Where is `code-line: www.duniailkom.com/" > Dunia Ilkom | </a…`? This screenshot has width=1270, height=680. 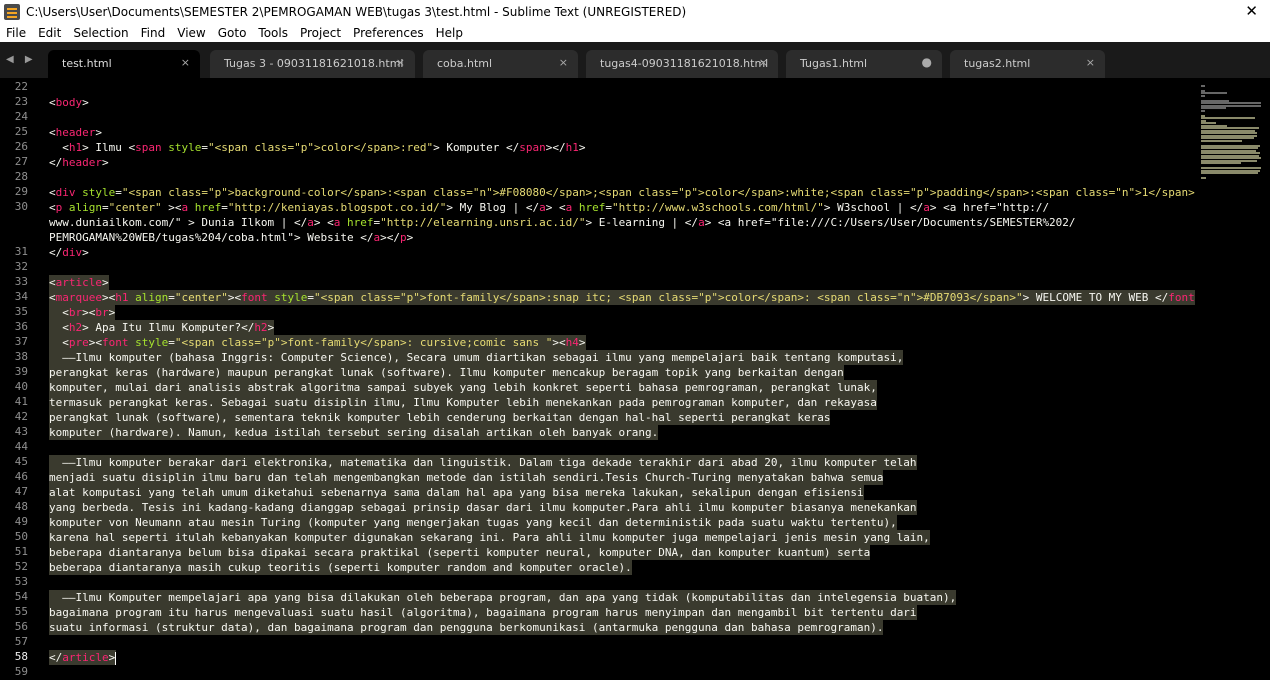
code-line: www.duniailkom.com/" > Dunia Ilkom | </a… is located at coordinates (562, 222).